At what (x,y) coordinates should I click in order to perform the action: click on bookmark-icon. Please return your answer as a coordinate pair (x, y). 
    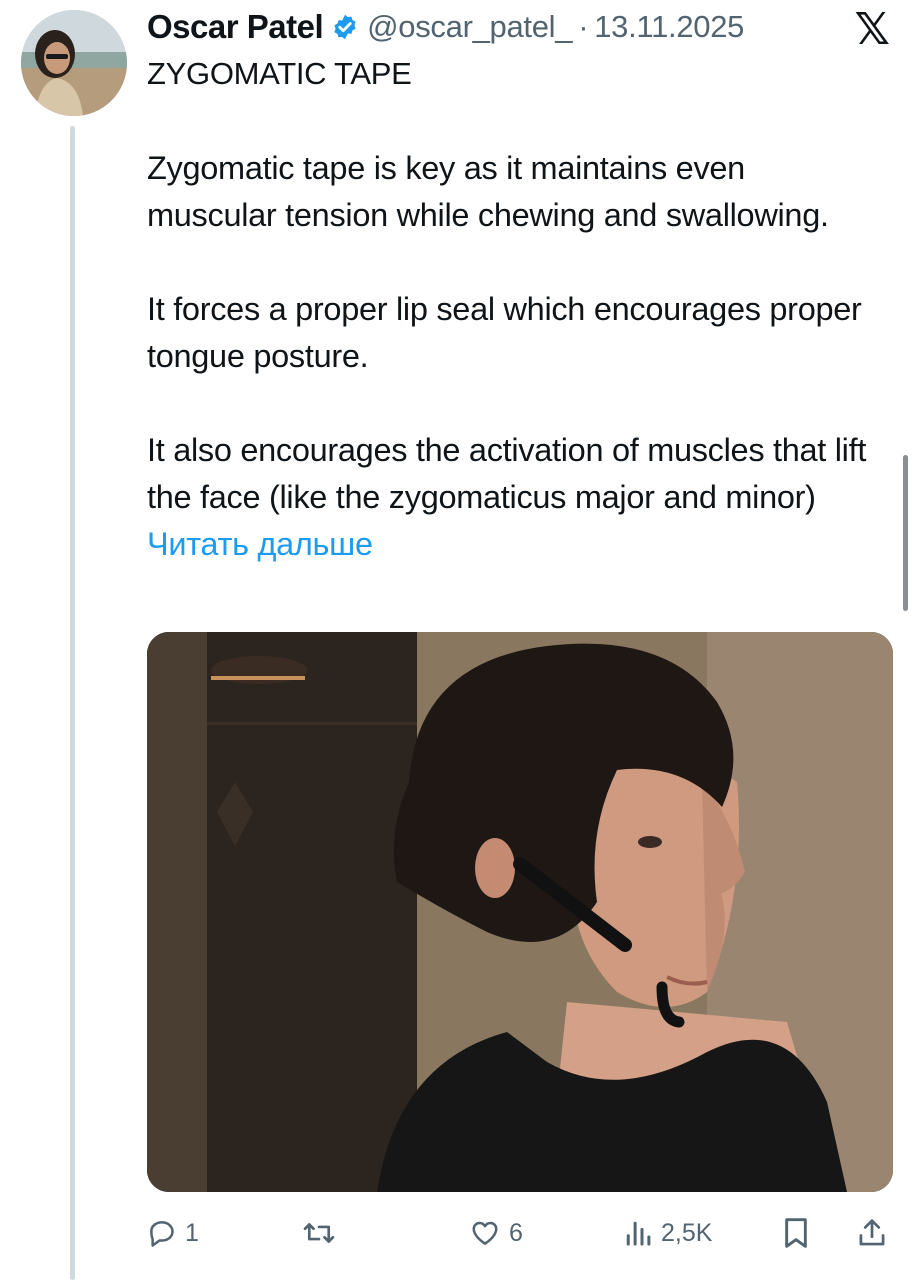
    Looking at the image, I should click on (796, 1233).